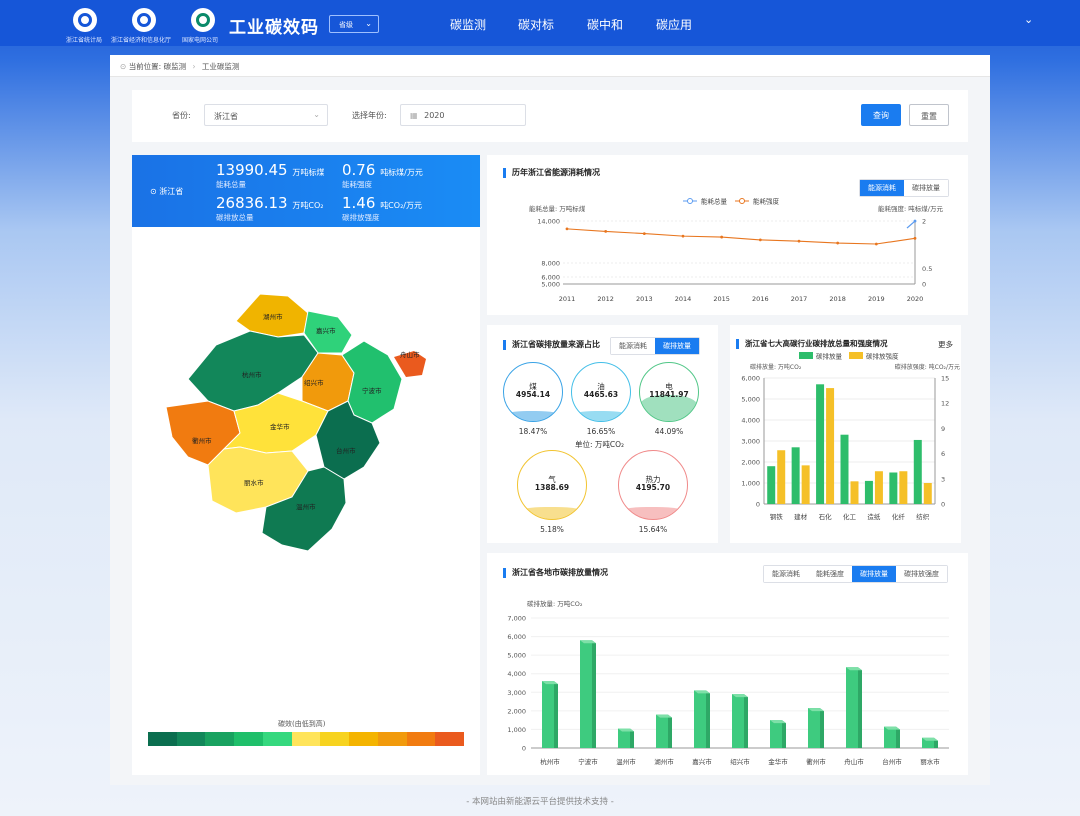 This screenshot has width=1080, height=816. Describe the element at coordinates (741, 236) in the screenshot. I see `series-line-intensity` at that location.